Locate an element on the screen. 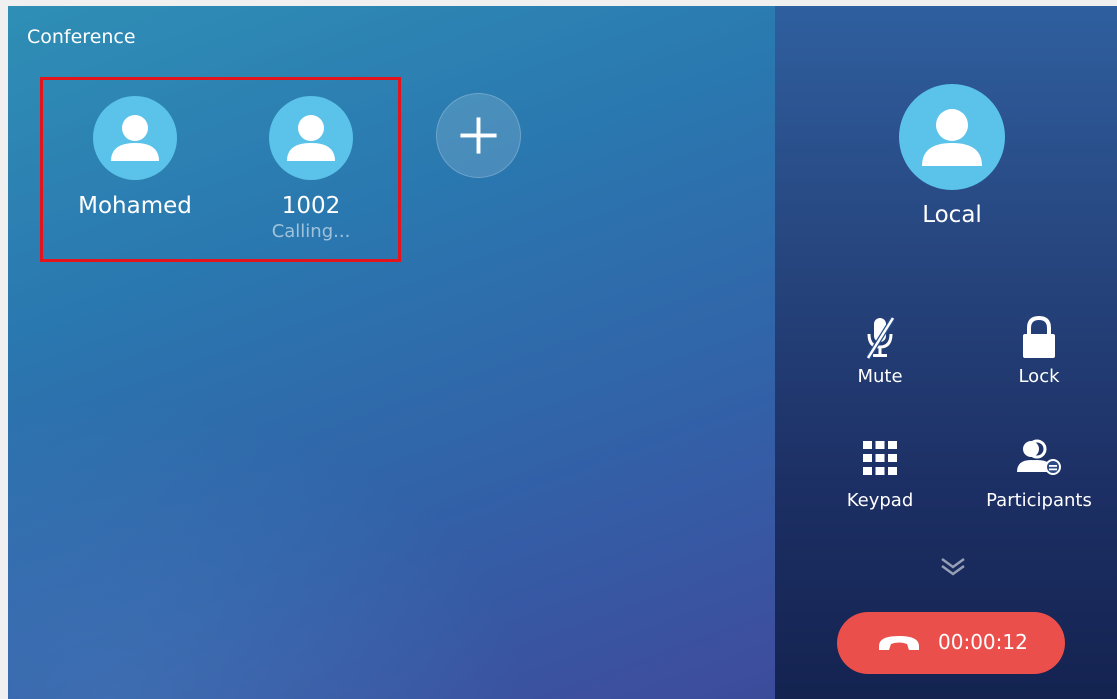 The image size is (1117, 699). local-name: Local is located at coordinates (952, 215).